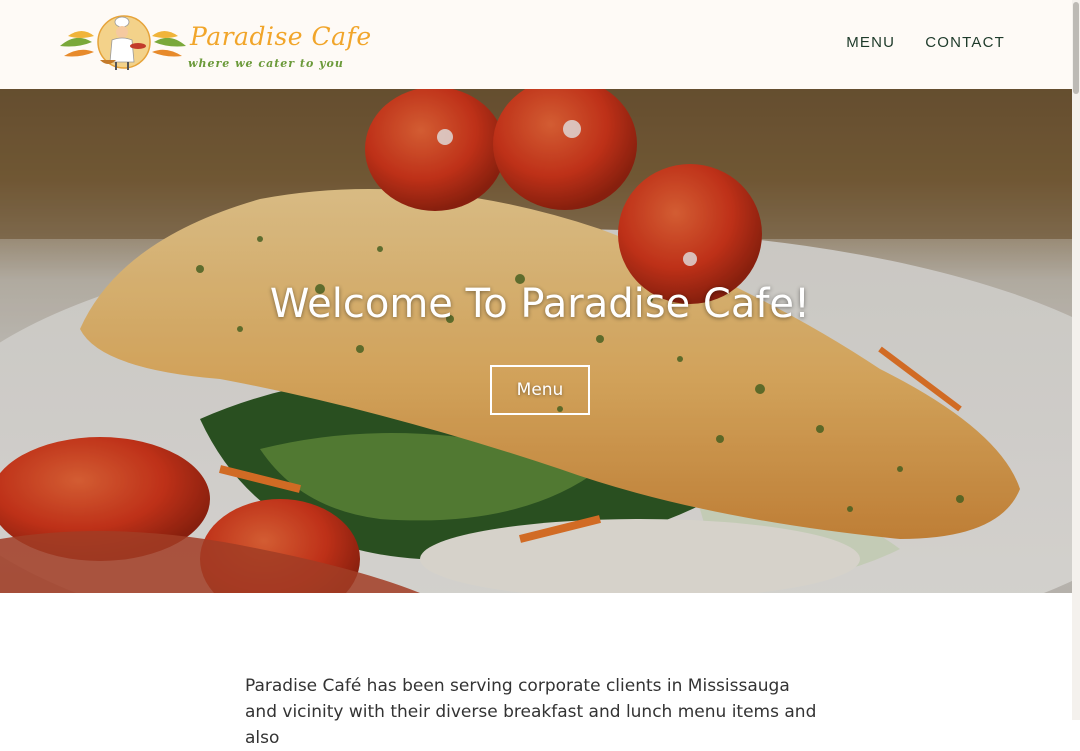 The image size is (1080, 751). What do you see at coordinates (965, 42) in the screenshot?
I see `nav-contact-link: CONTACT` at bounding box center [965, 42].